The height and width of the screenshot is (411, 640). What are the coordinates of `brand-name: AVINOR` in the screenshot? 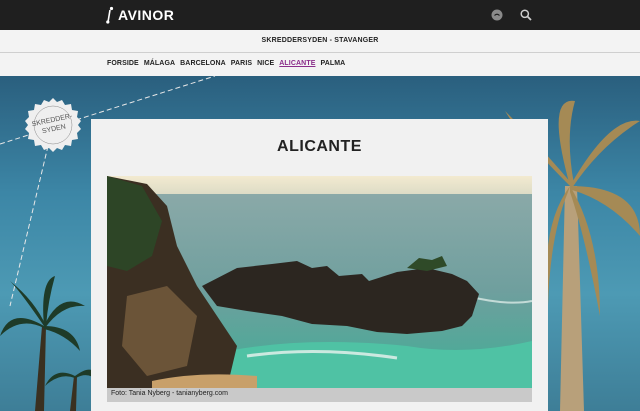 It's located at (146, 15).